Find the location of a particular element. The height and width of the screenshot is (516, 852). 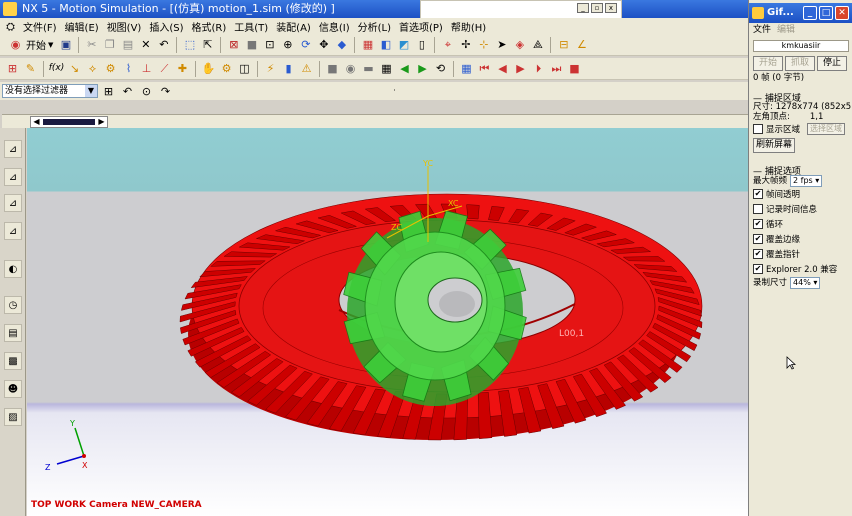

paste-icon: ▤ is located at coordinates (127, 44).